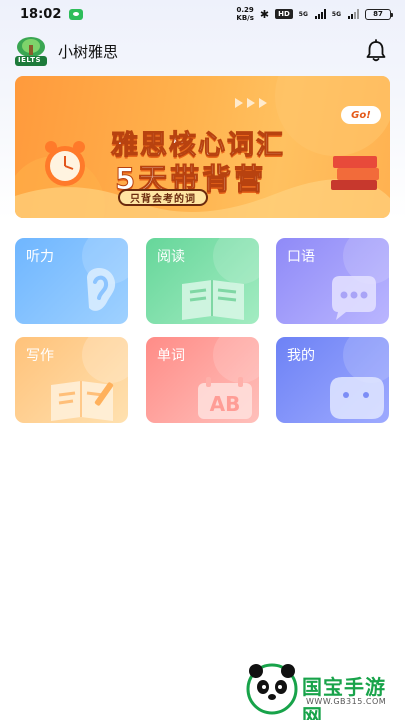  I want to click on banner-tagline: 只背会考的词, so click(163, 197).